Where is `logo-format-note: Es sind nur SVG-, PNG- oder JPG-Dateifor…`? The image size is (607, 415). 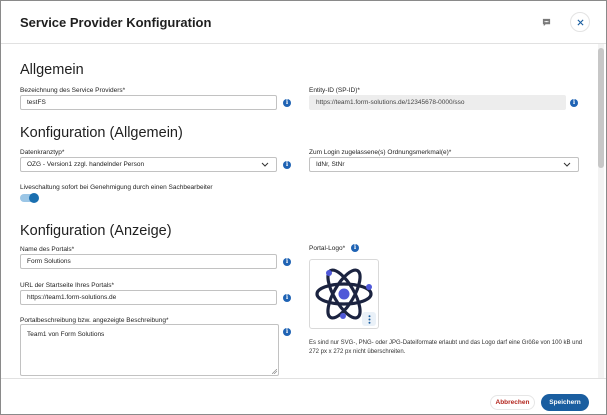 logo-format-note: Es sind nur SVG-, PNG- oder JPG-Dateifor… is located at coordinates (446, 347).